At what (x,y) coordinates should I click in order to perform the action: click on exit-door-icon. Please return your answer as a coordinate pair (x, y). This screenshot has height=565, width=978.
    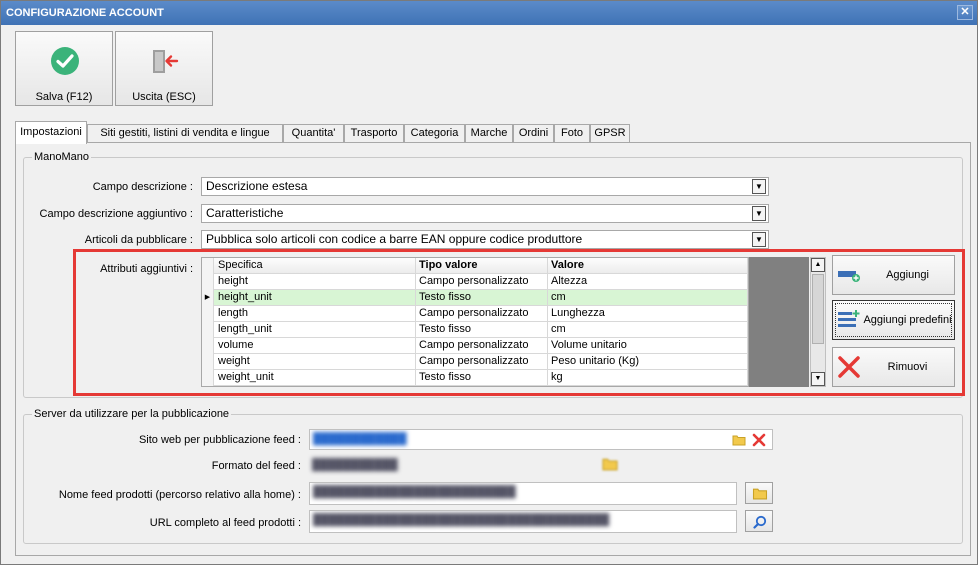
    Looking at the image, I should click on (166, 61).